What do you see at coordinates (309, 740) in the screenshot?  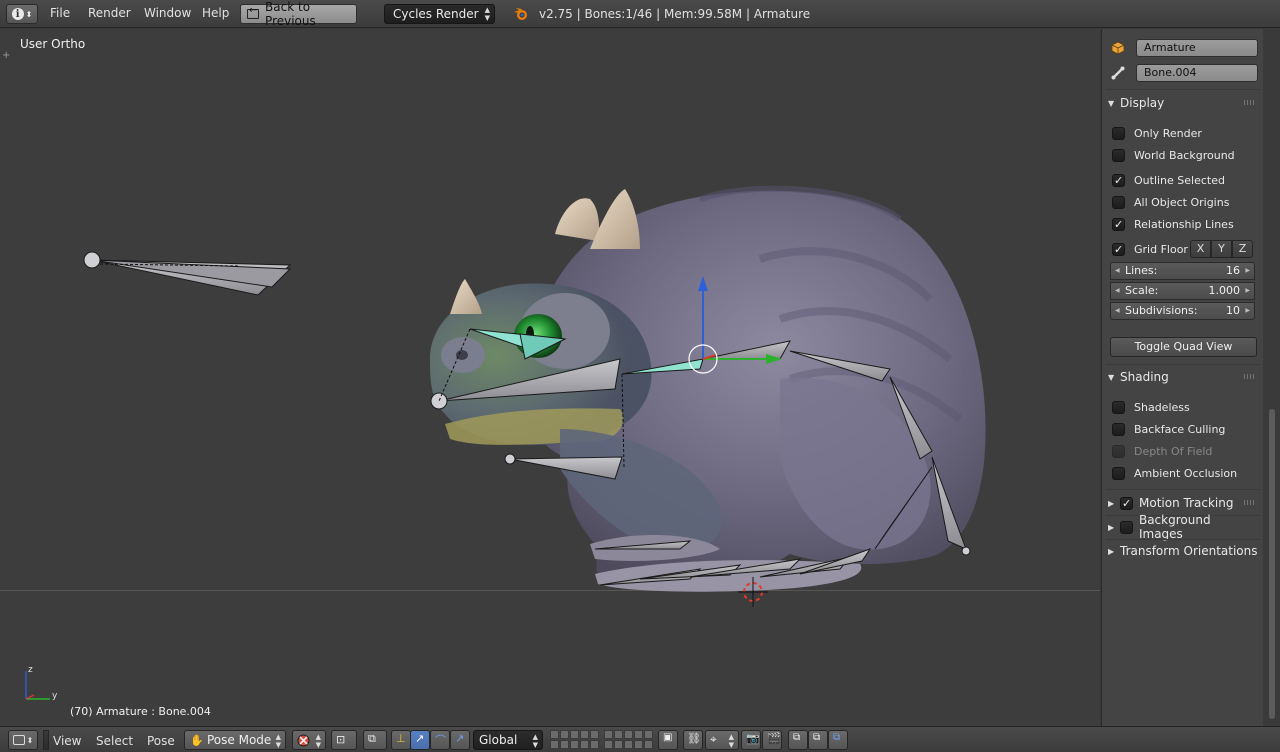 I see `viewport-shading-select: ▲ ▼` at bounding box center [309, 740].